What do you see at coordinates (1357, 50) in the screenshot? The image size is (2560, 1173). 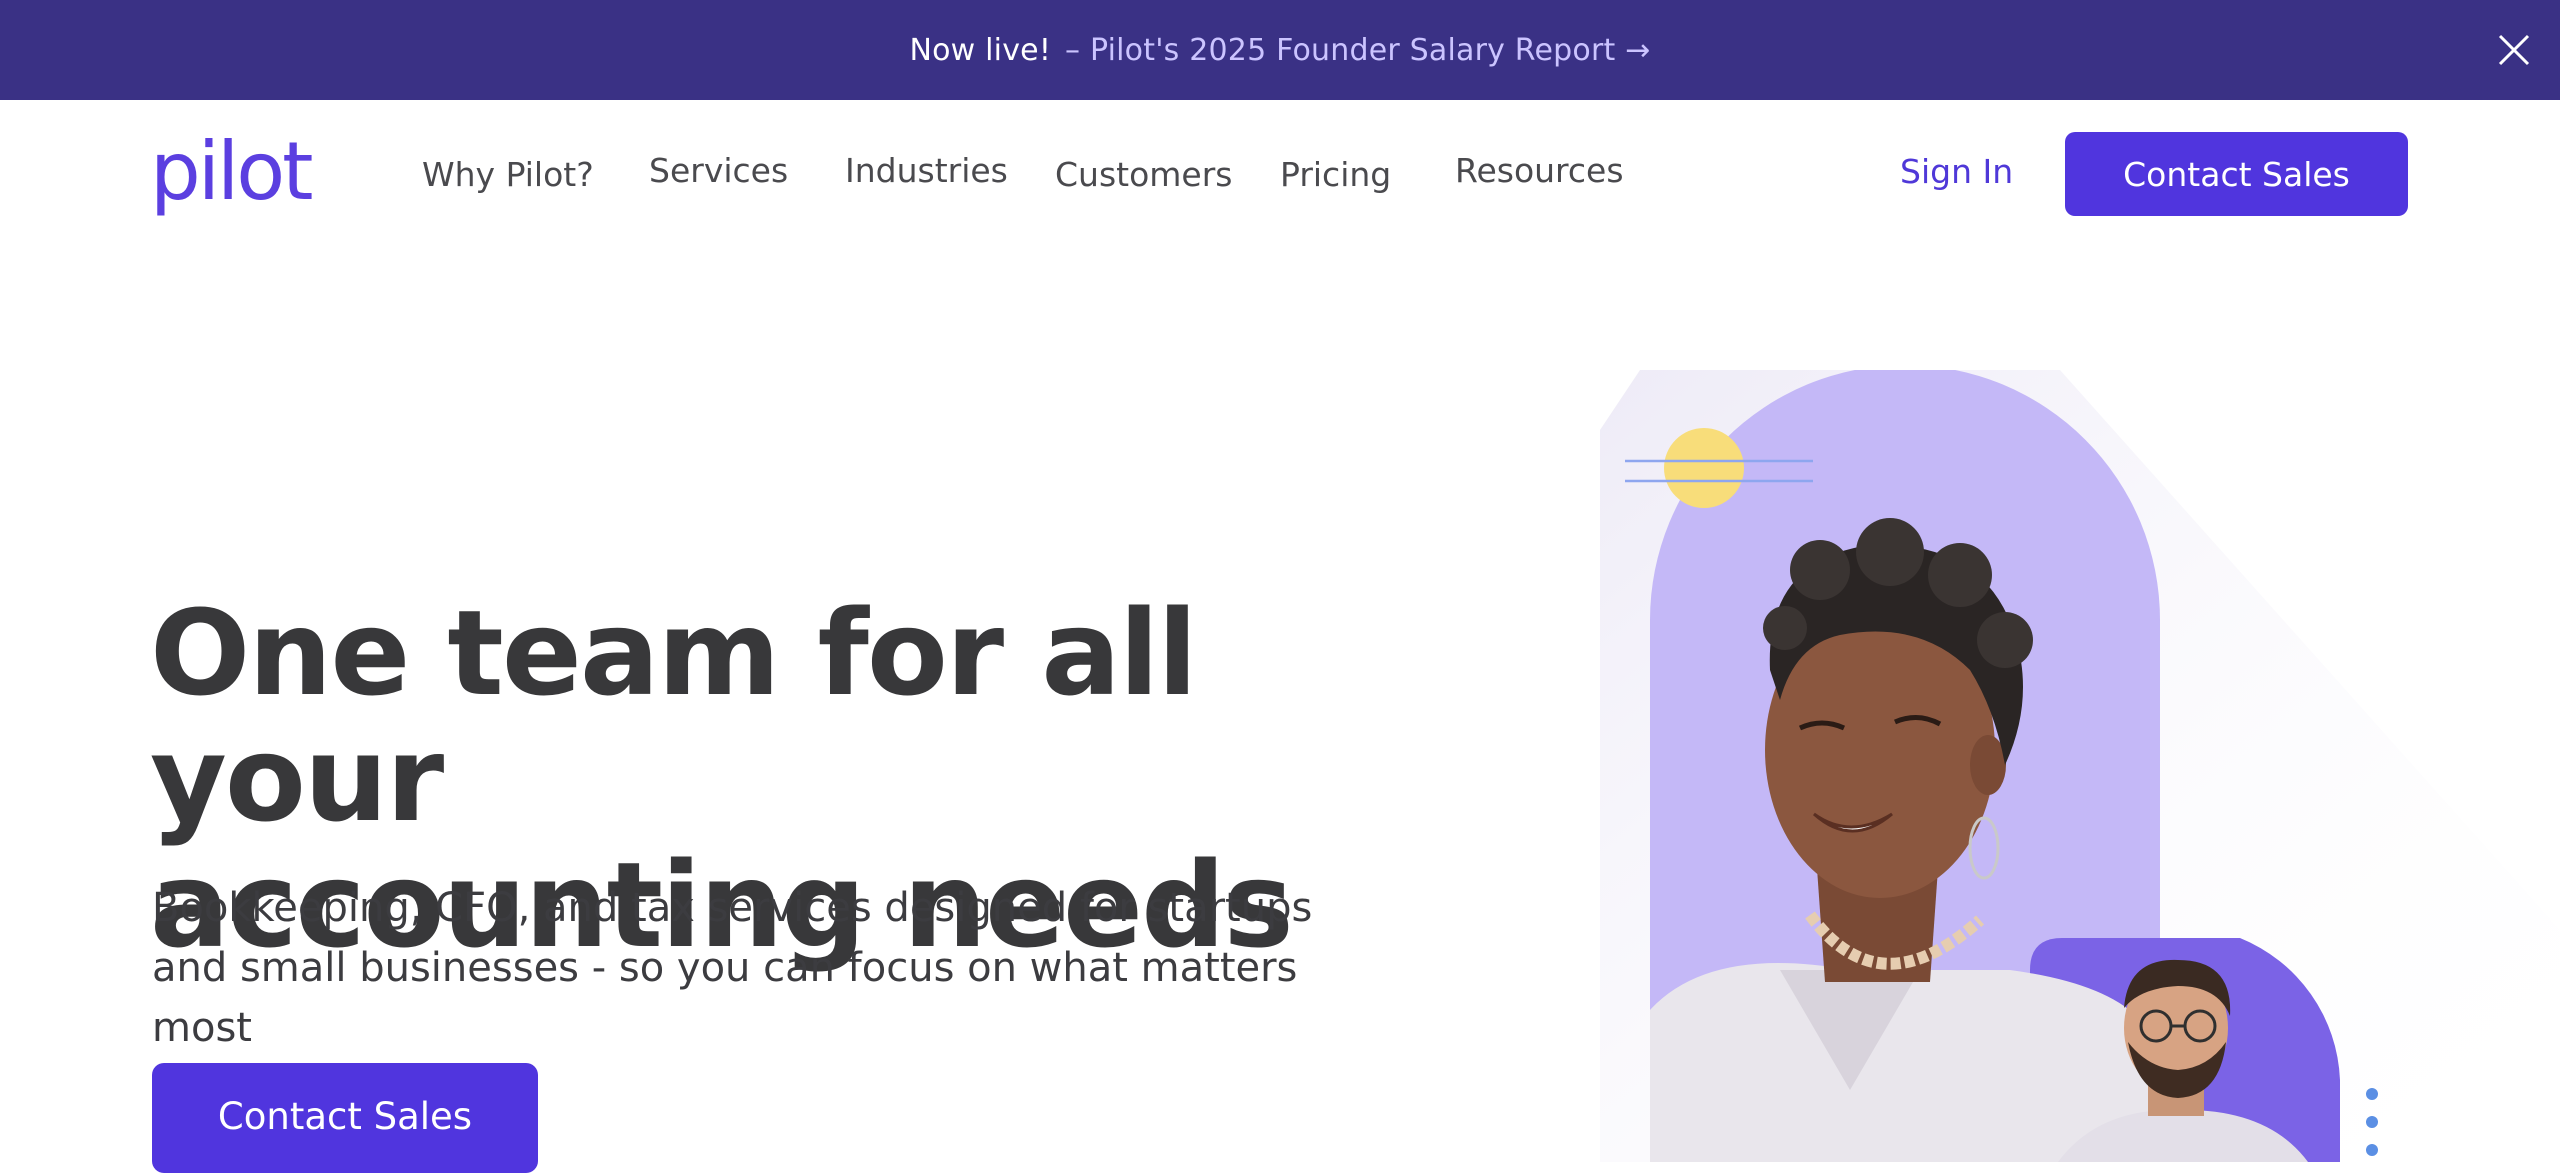 I see `salary-report-link: – Pilot's 2025 Founder Salary Report →` at bounding box center [1357, 50].